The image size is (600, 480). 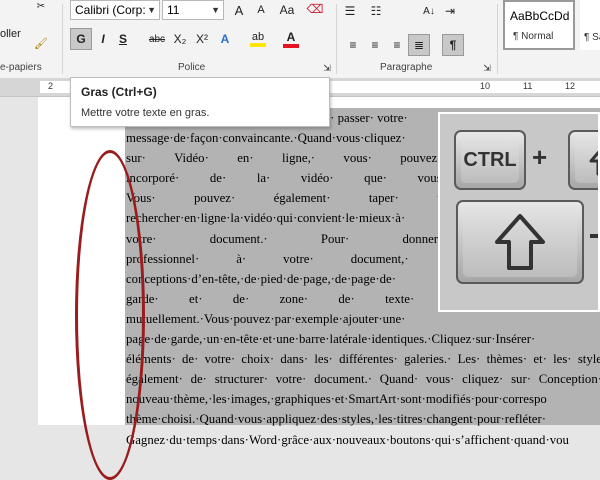 What do you see at coordinates (157, 39) in the screenshot?
I see `strikethrough-button: abc` at bounding box center [157, 39].